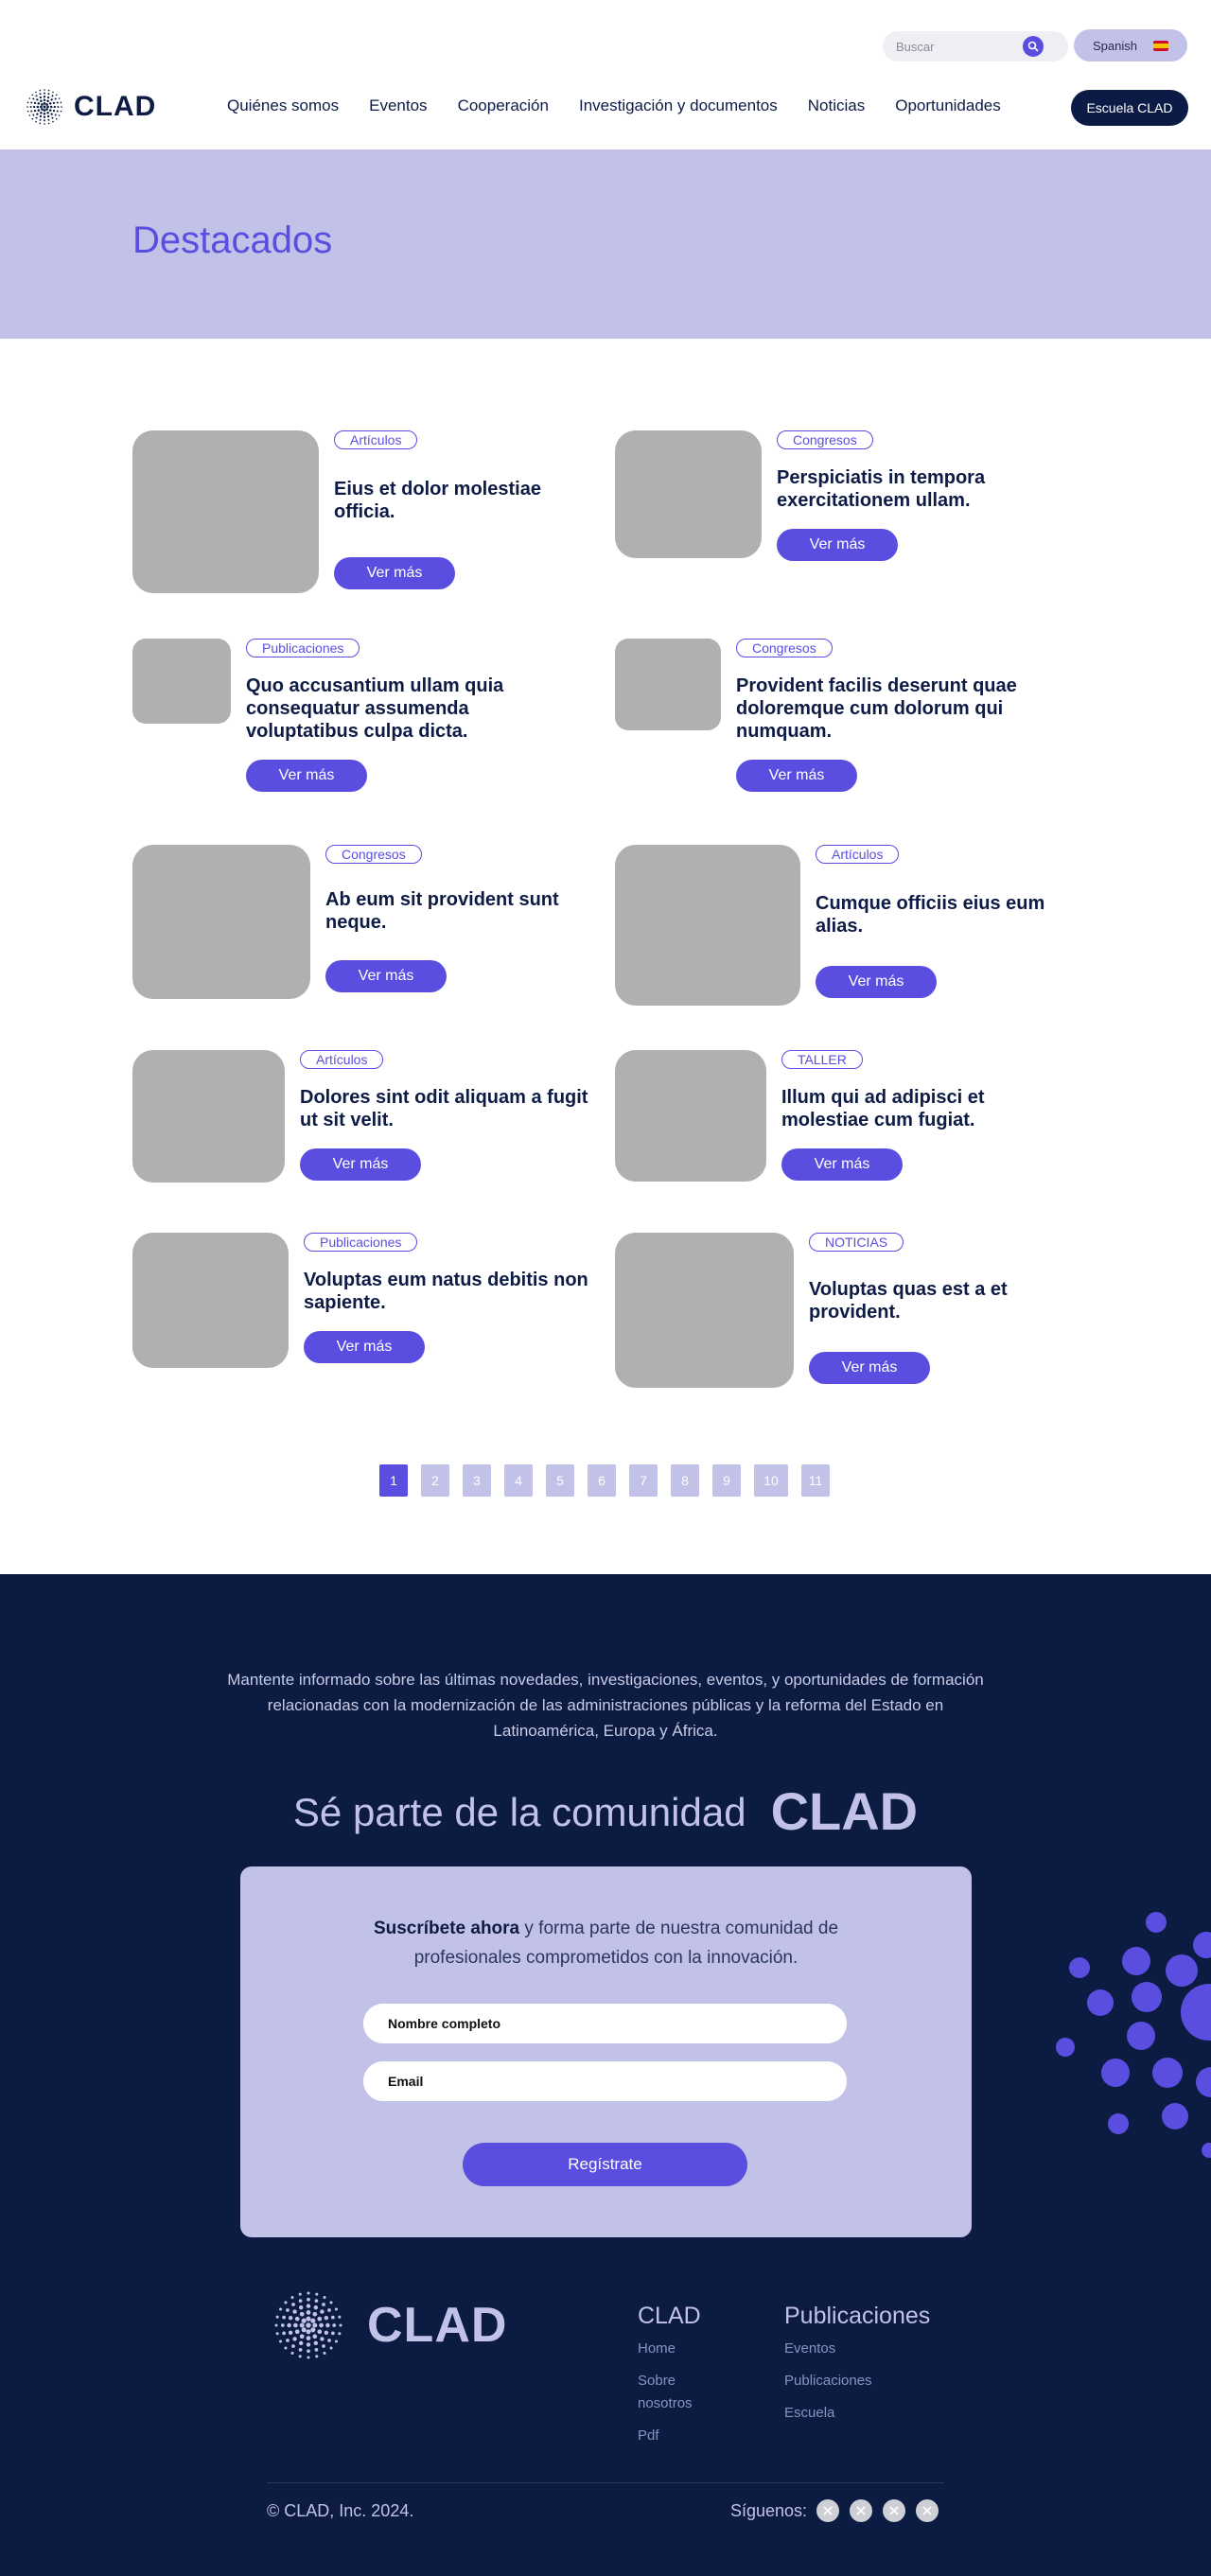 The width and height of the screenshot is (1211, 2576). I want to click on footer-link-pdf: Pdf, so click(680, 2436).